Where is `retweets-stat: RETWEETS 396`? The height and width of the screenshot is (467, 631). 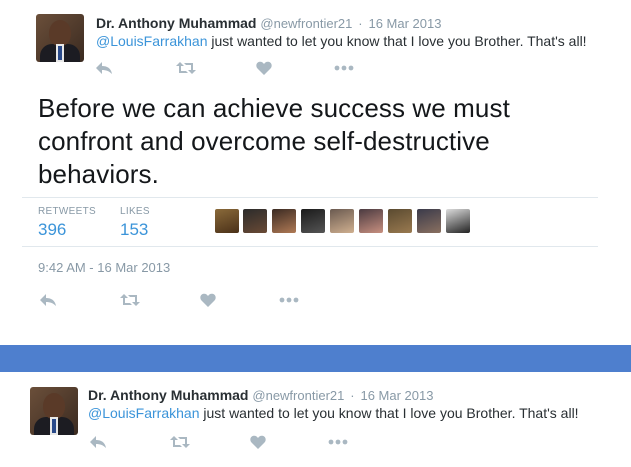 retweets-stat: RETWEETS 396 is located at coordinates (67, 223).